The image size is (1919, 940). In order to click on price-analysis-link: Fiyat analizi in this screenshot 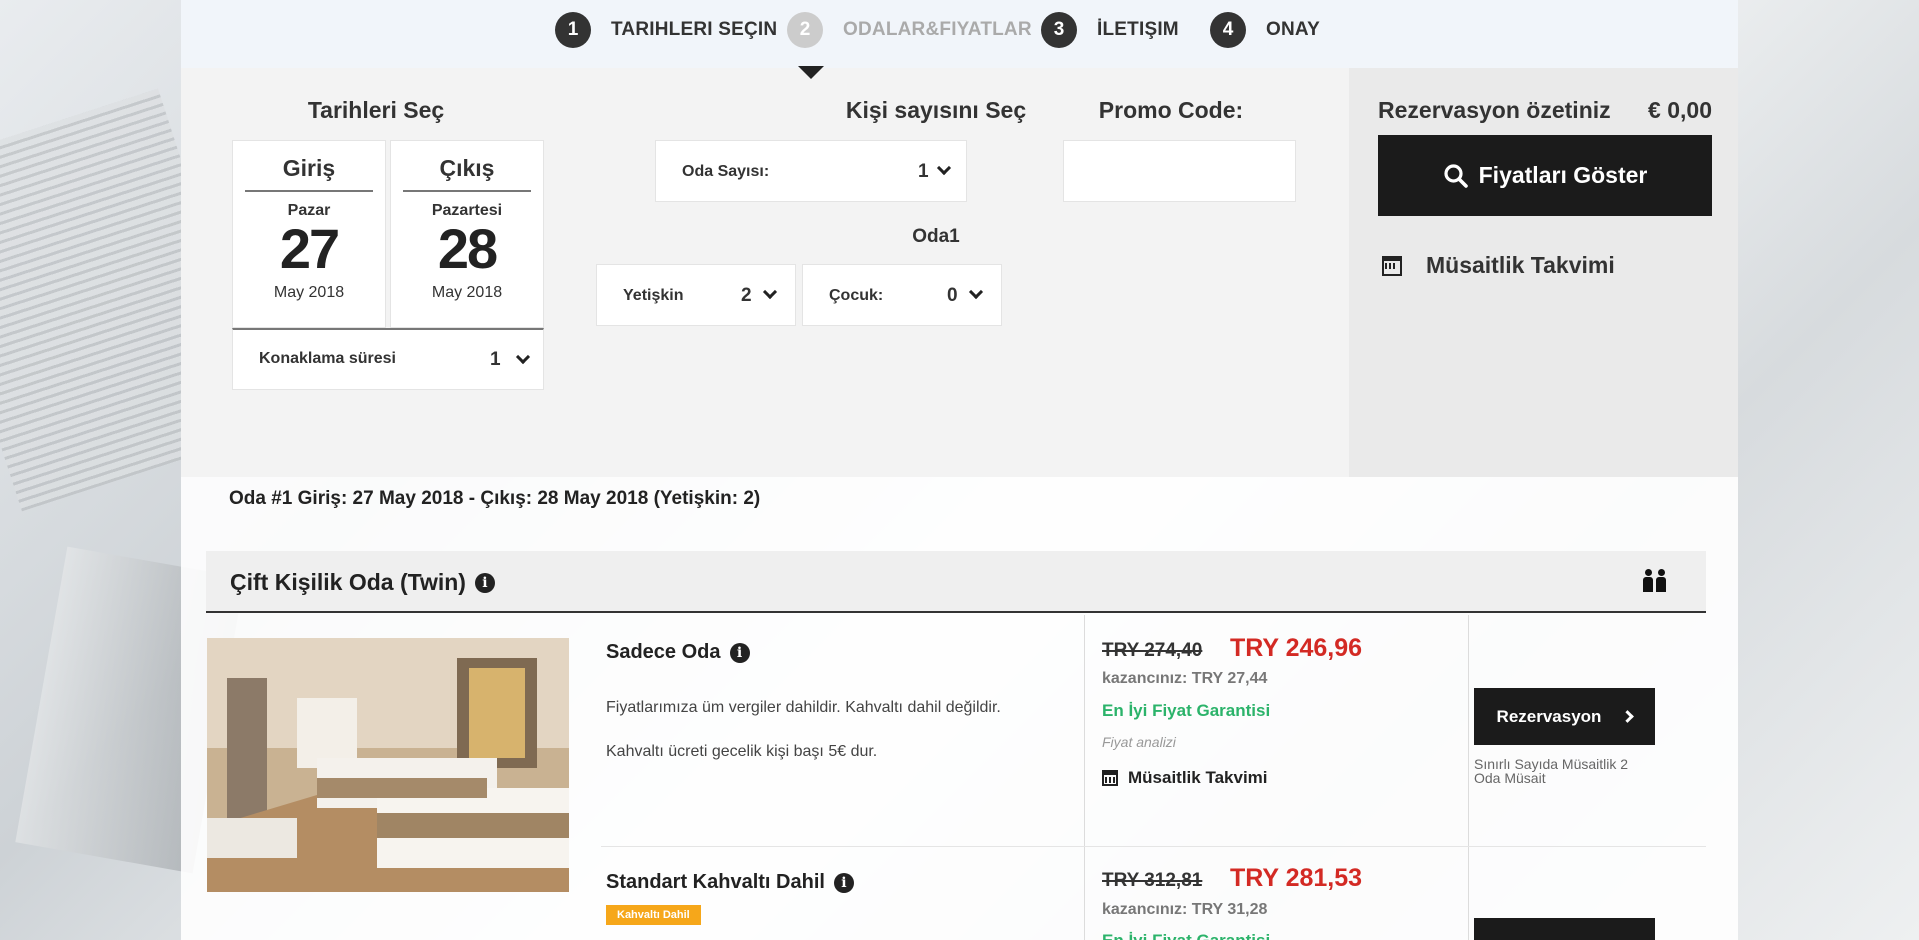, I will do `click(1139, 742)`.